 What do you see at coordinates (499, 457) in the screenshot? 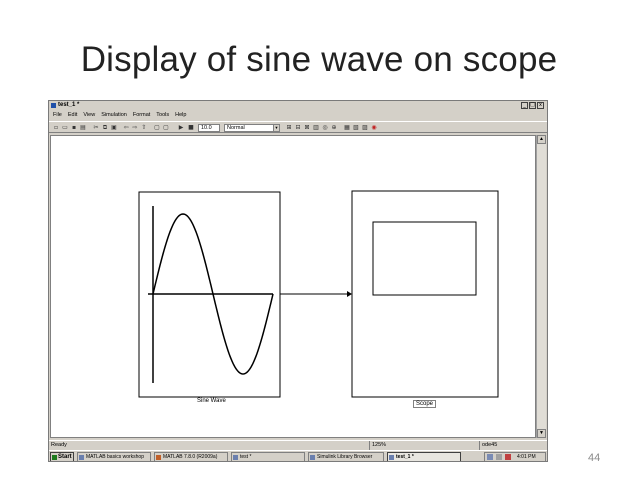
I see `tray-network-icon` at bounding box center [499, 457].